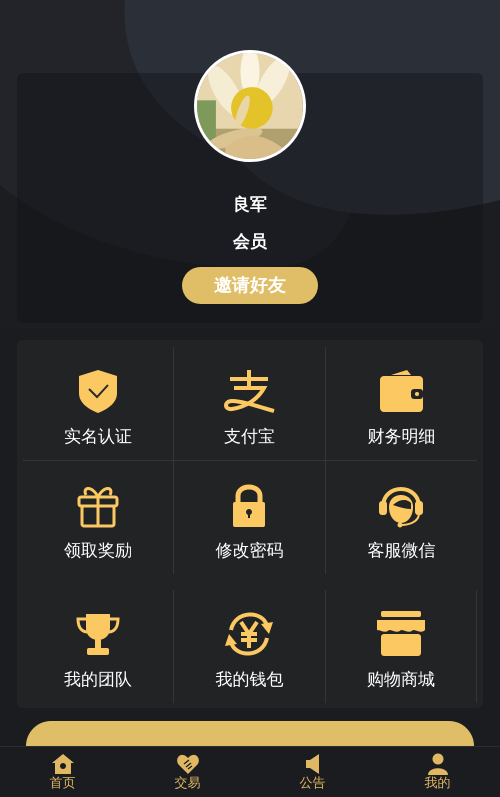 This screenshot has width=500, height=797. What do you see at coordinates (438, 764) in the screenshot?
I see `user-icon` at bounding box center [438, 764].